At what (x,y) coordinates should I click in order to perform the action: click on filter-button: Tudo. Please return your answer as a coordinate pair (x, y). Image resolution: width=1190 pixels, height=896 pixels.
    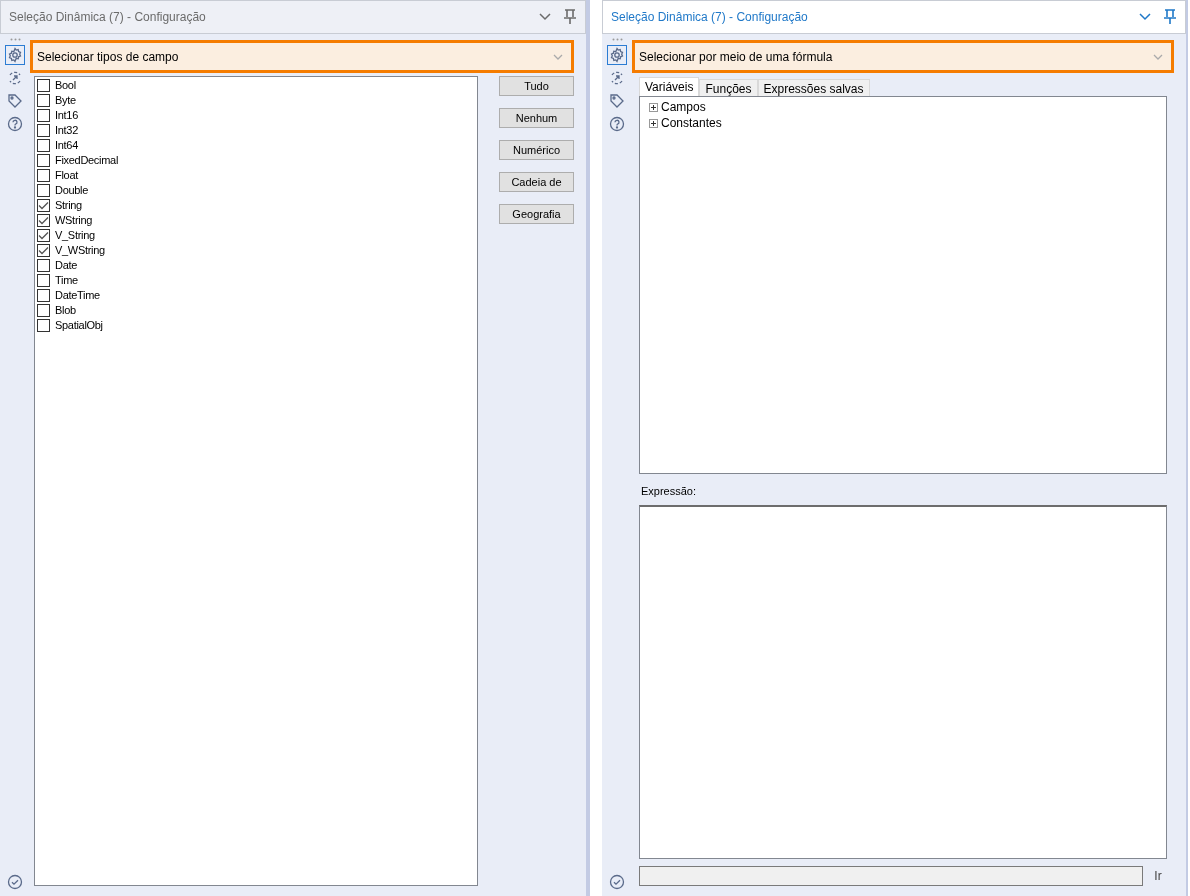
    Looking at the image, I should click on (536, 86).